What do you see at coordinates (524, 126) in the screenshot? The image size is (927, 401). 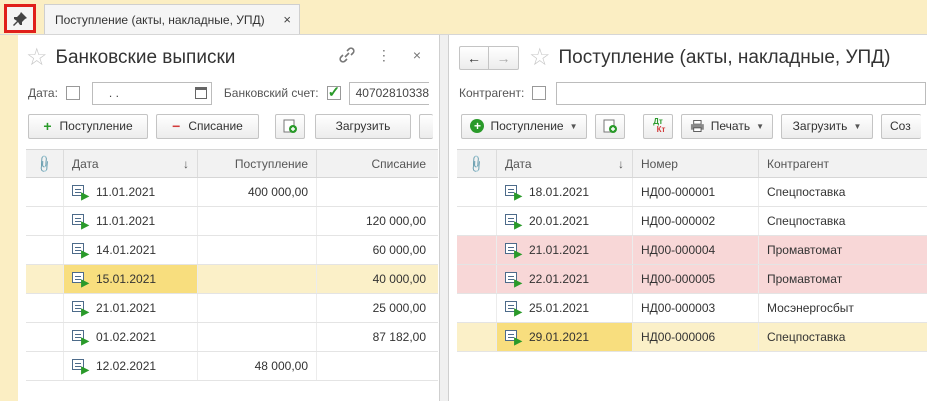 I see `income-button: + Поступление ▼` at bounding box center [524, 126].